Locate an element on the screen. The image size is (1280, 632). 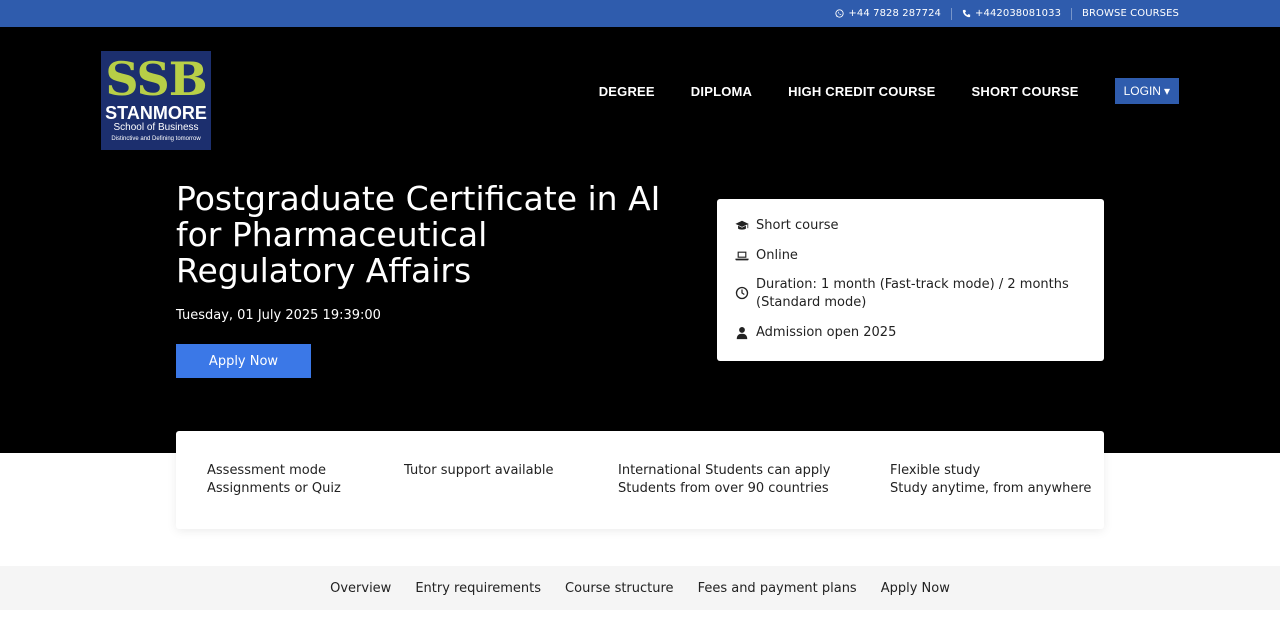
tab-overview: Overview is located at coordinates (360, 588).